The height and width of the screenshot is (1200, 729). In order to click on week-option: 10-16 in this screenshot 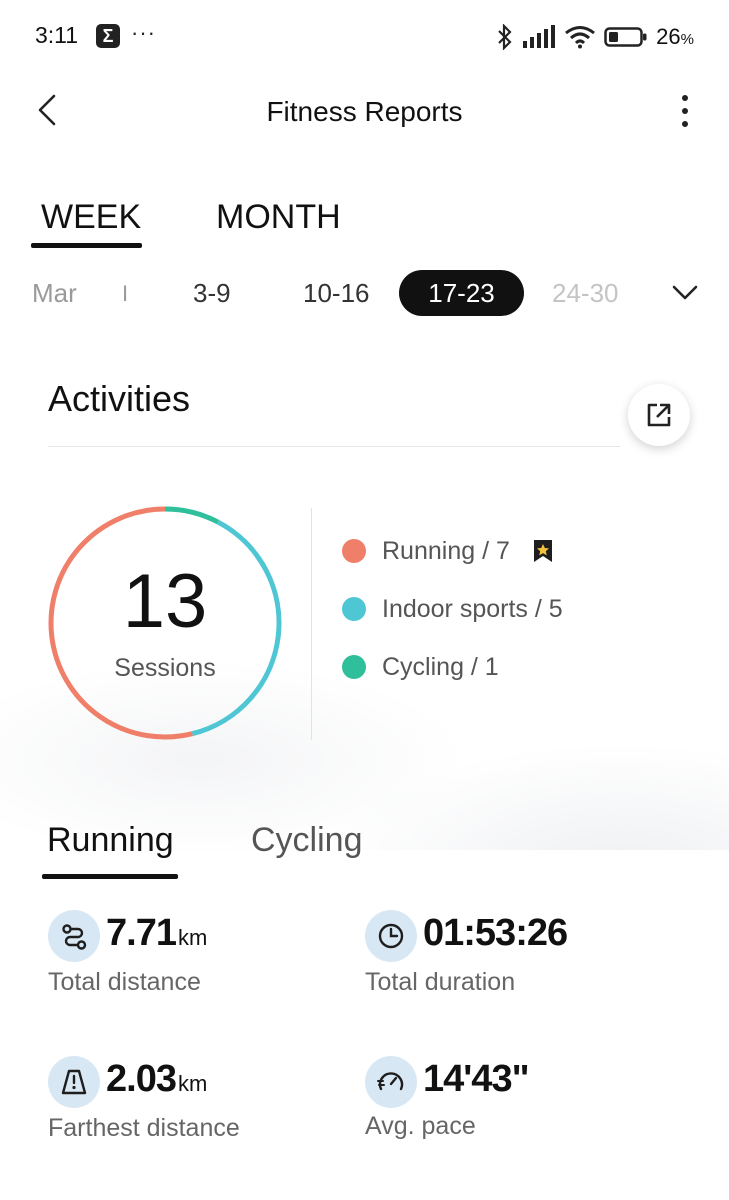, I will do `click(336, 293)`.